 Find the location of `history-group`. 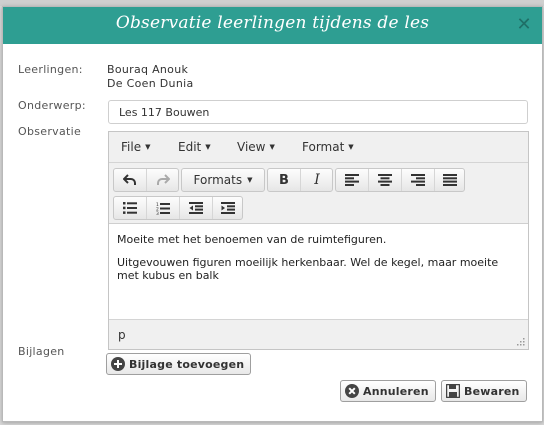

history-group is located at coordinates (146, 180).